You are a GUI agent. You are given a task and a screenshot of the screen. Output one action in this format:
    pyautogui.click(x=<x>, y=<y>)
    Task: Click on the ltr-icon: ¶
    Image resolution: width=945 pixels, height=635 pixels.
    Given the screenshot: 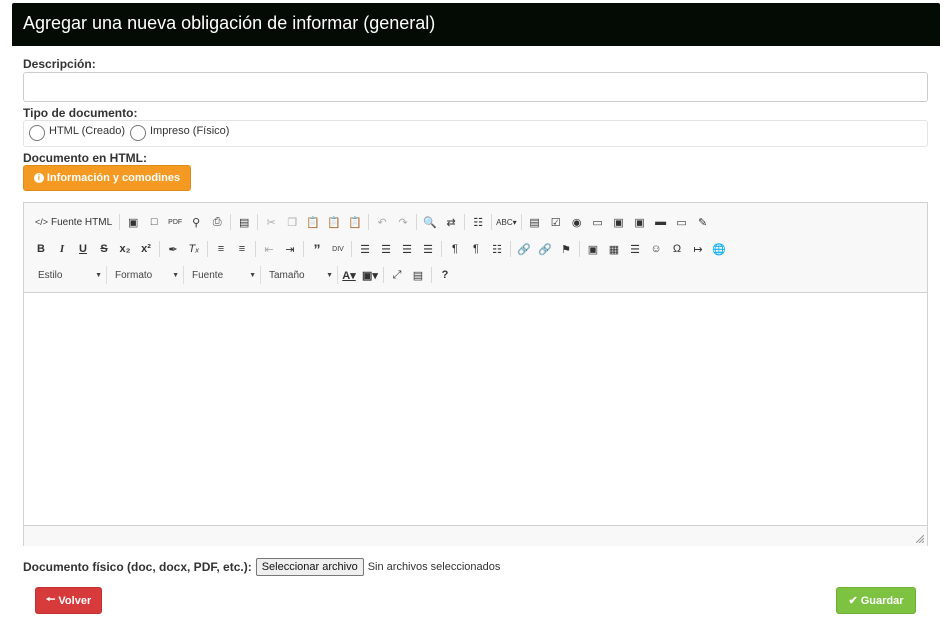 What is the action you would take?
    pyautogui.click(x=455, y=249)
    